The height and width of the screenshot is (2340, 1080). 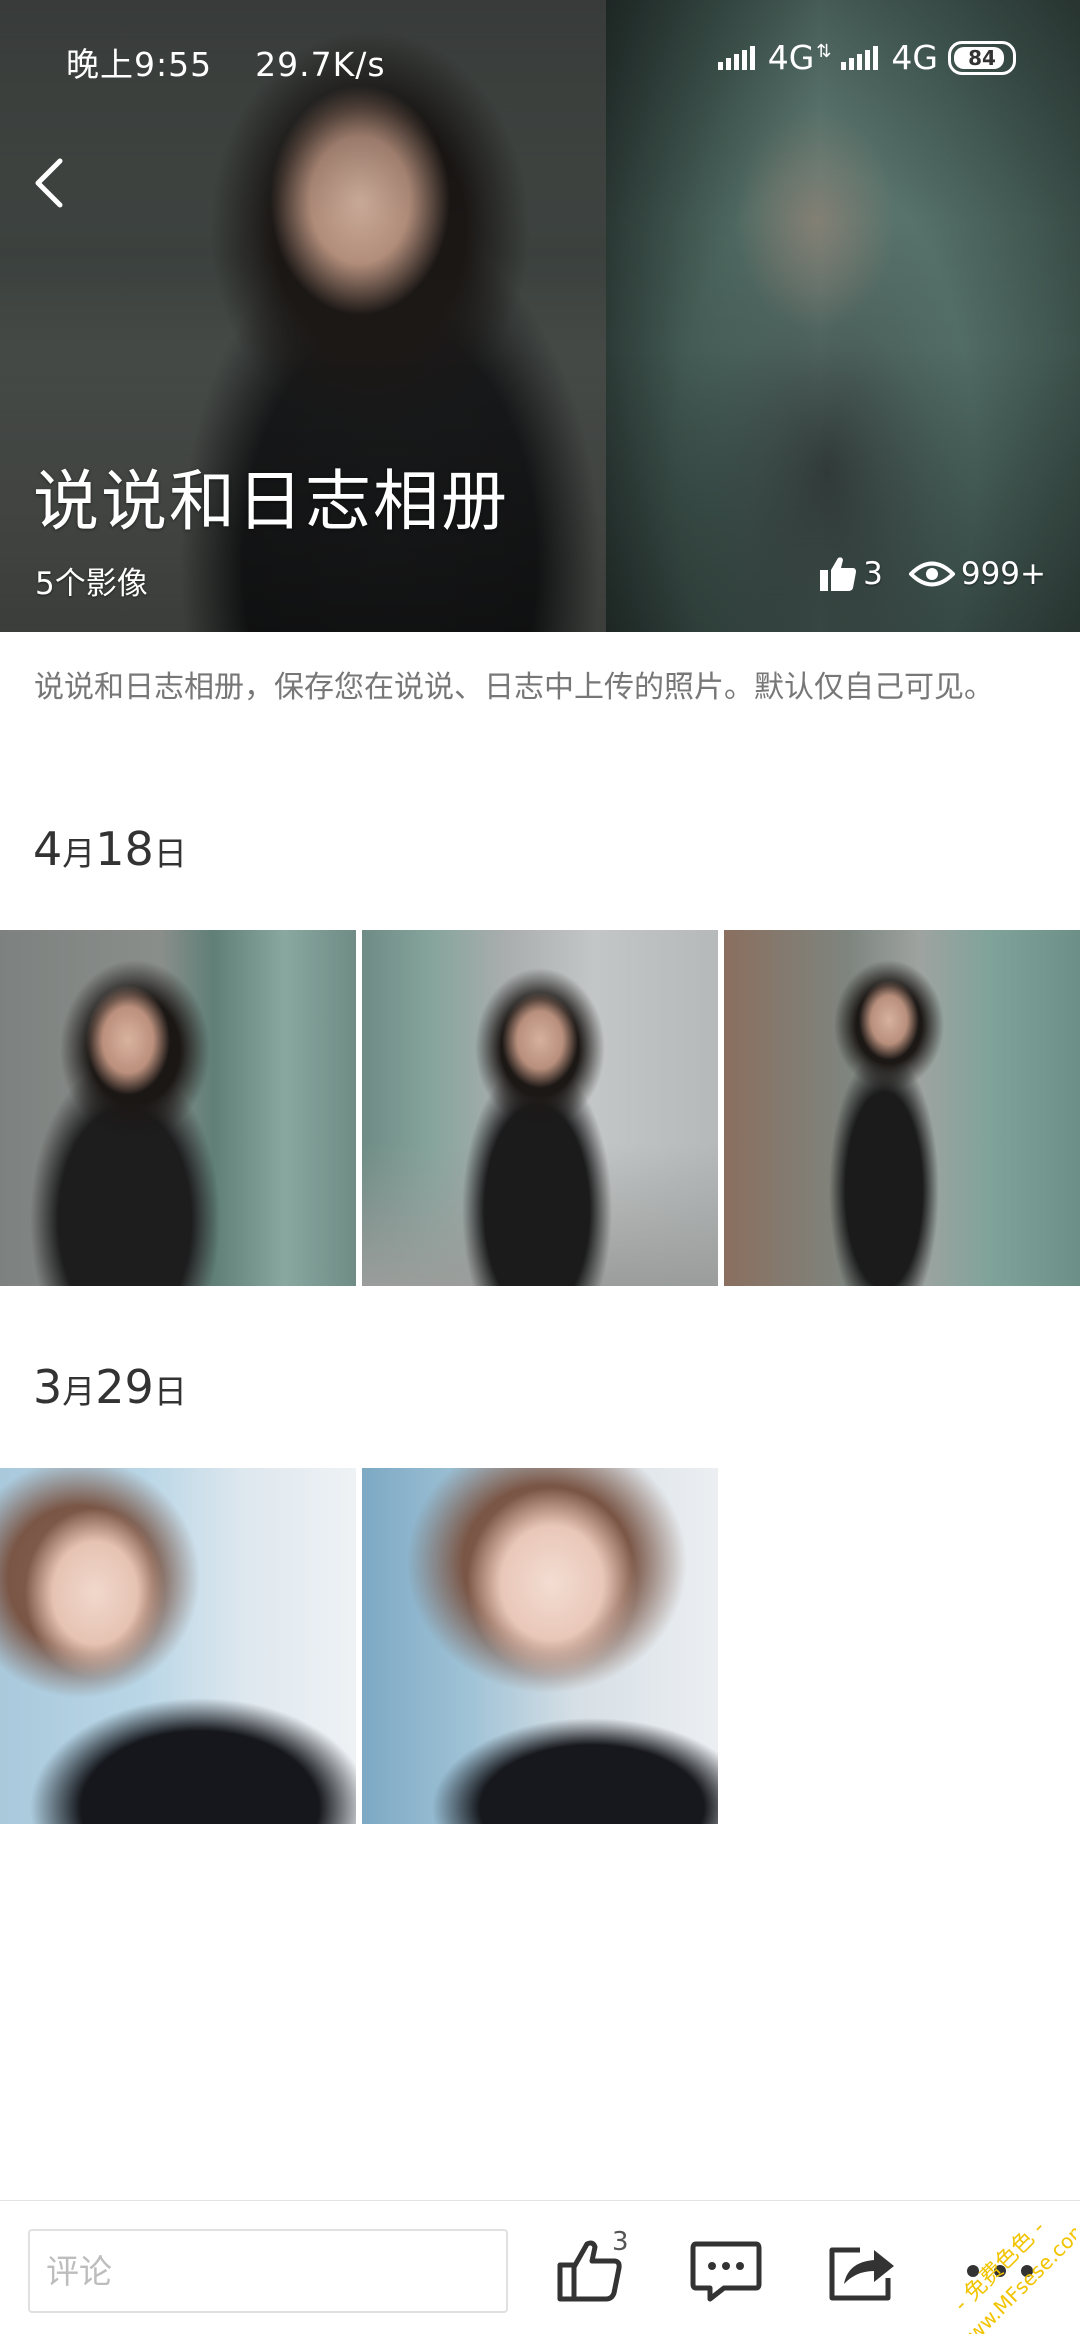 What do you see at coordinates (861, 2274) in the screenshot?
I see `share-icon` at bounding box center [861, 2274].